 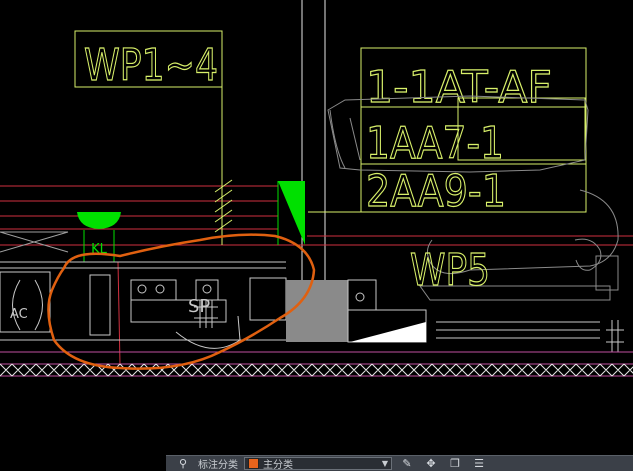 I want to click on move-icon: ✥, so click(x=431, y=464).